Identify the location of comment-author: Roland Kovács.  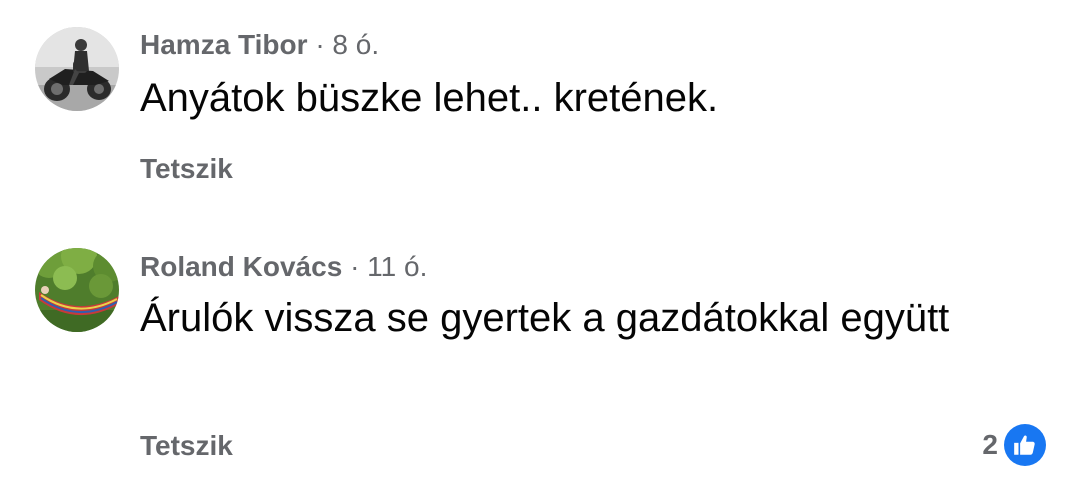
(241, 266).